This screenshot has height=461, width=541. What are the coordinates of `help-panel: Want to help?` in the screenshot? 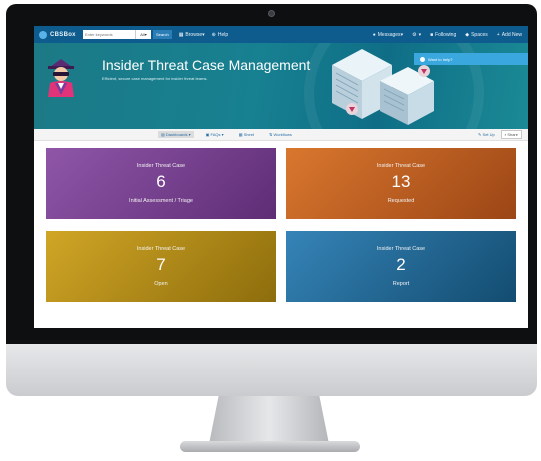 It's located at (471, 59).